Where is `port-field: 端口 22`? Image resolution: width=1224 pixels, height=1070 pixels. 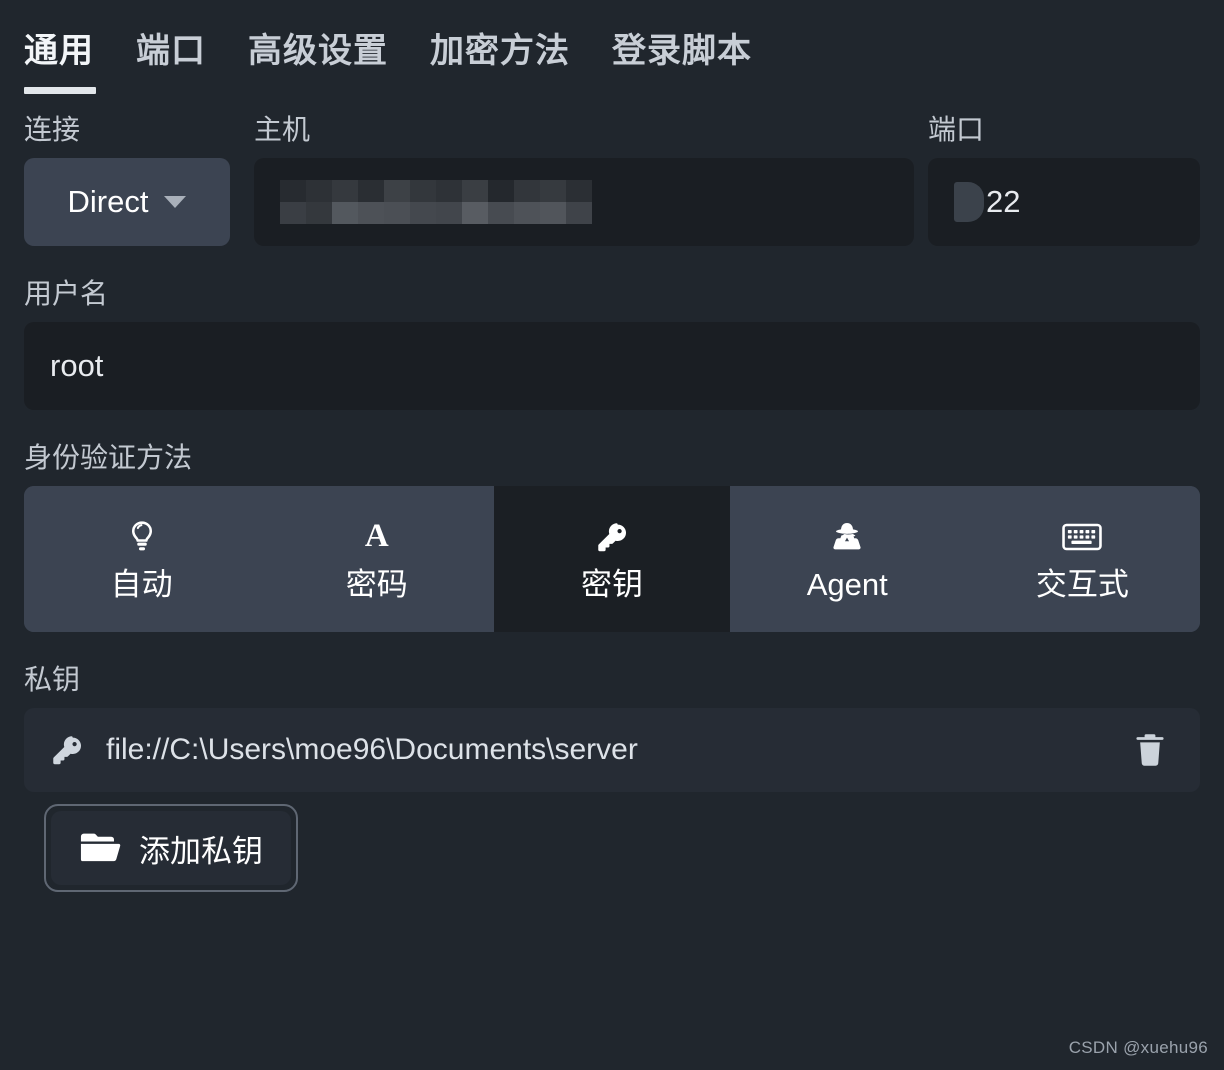
port-field: 端口 22 is located at coordinates (1064, 181).